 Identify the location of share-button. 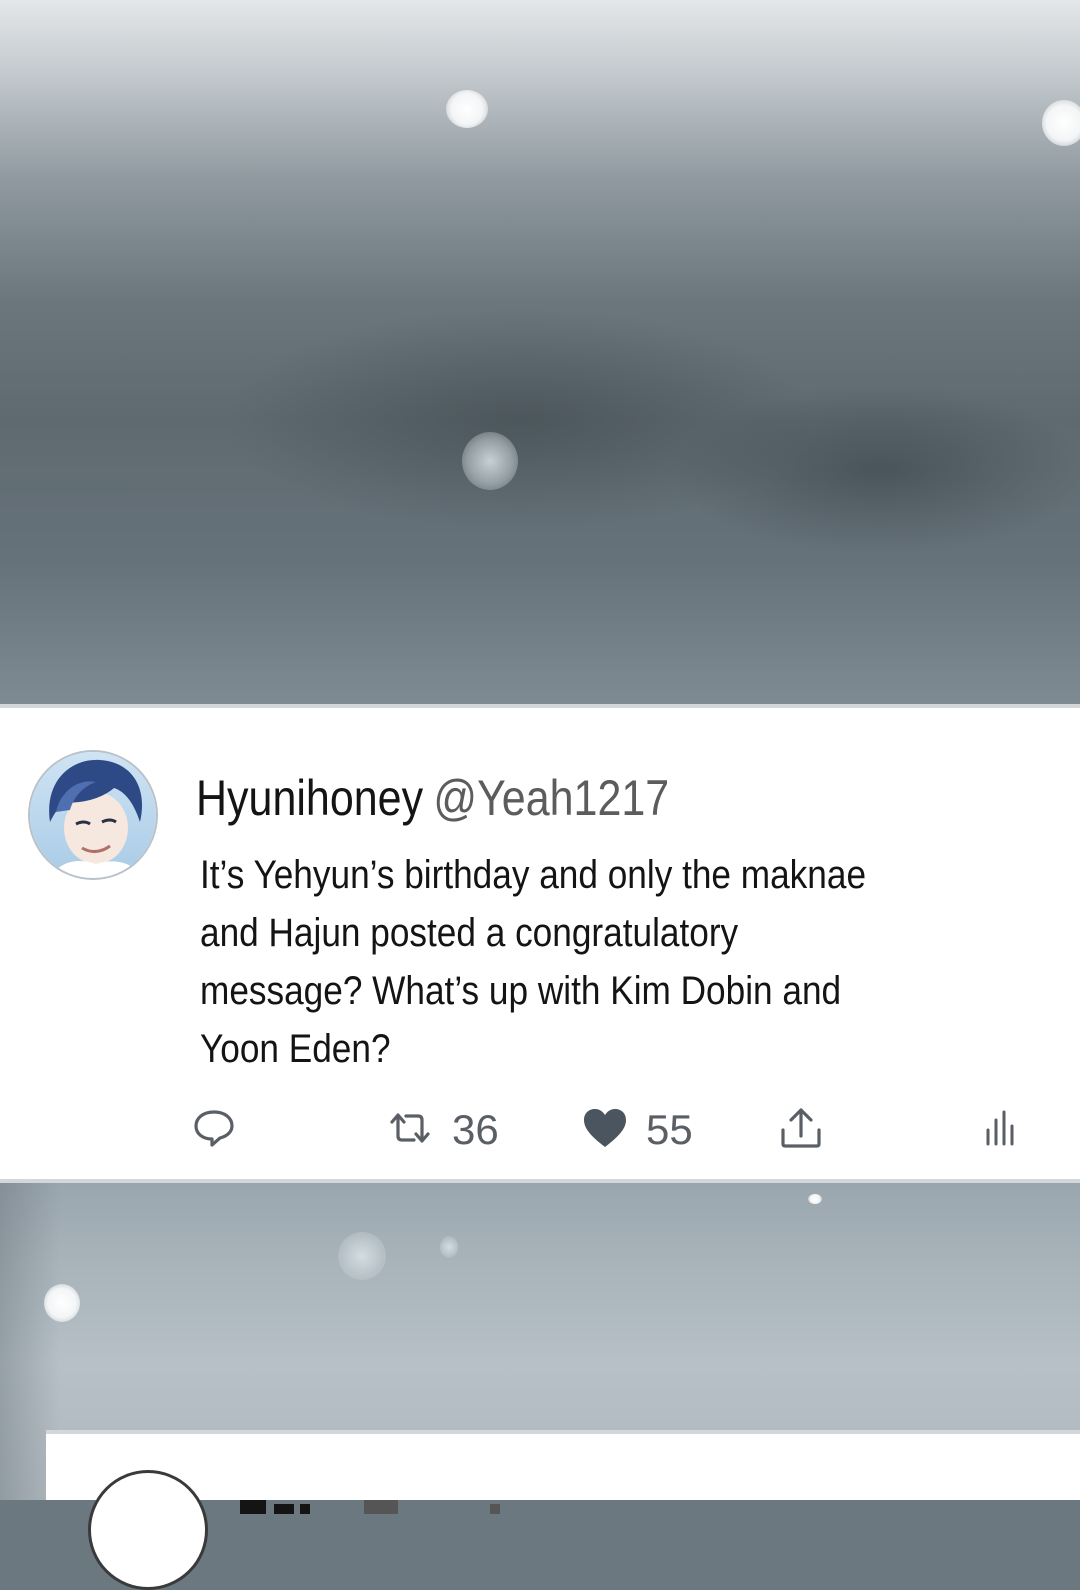
(801, 1130).